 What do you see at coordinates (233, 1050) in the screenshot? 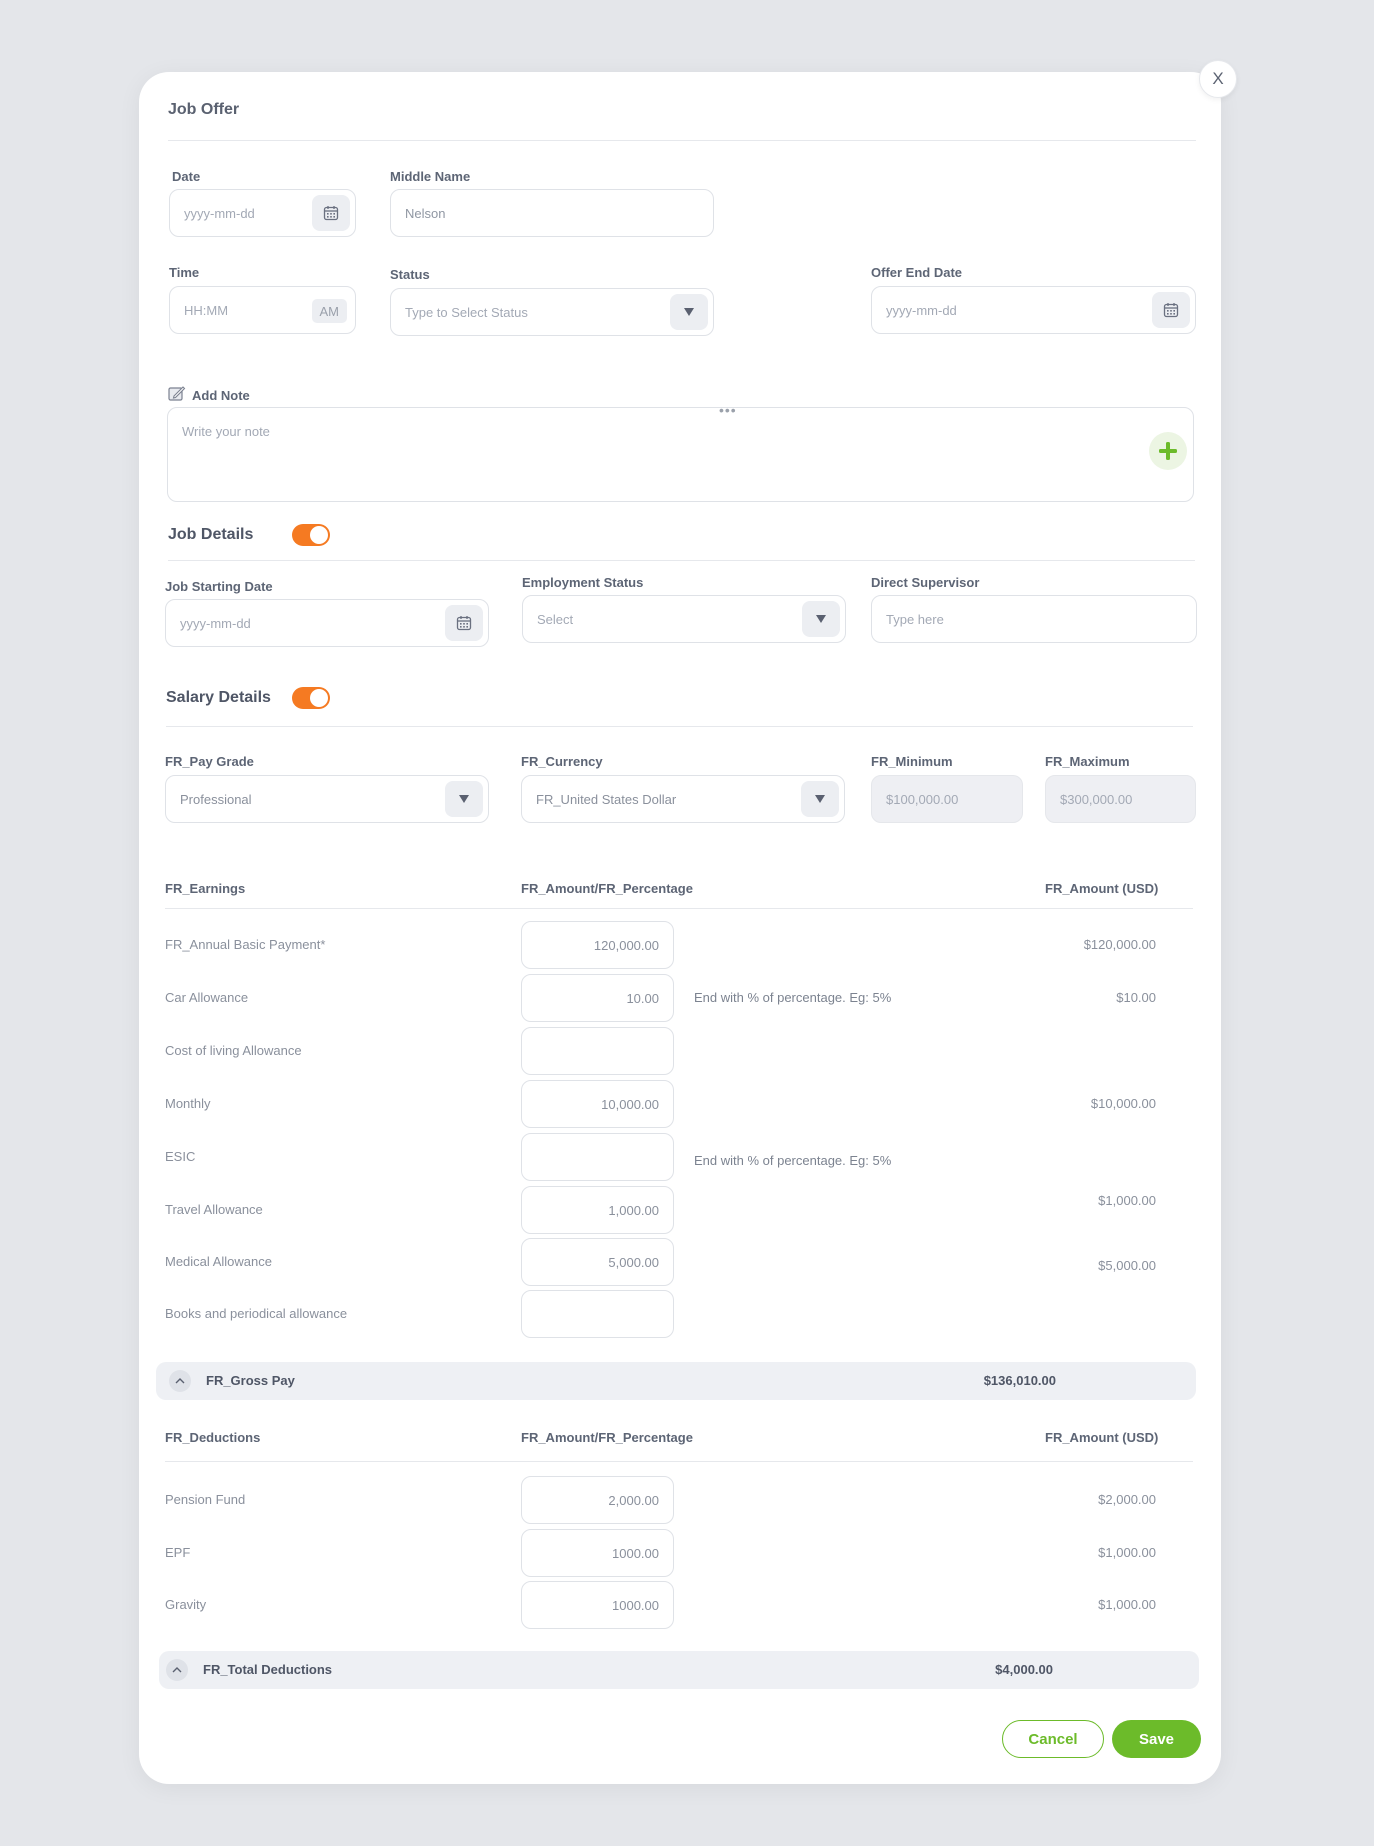
I see `earning-row-label: Cost of living Allowance` at bounding box center [233, 1050].